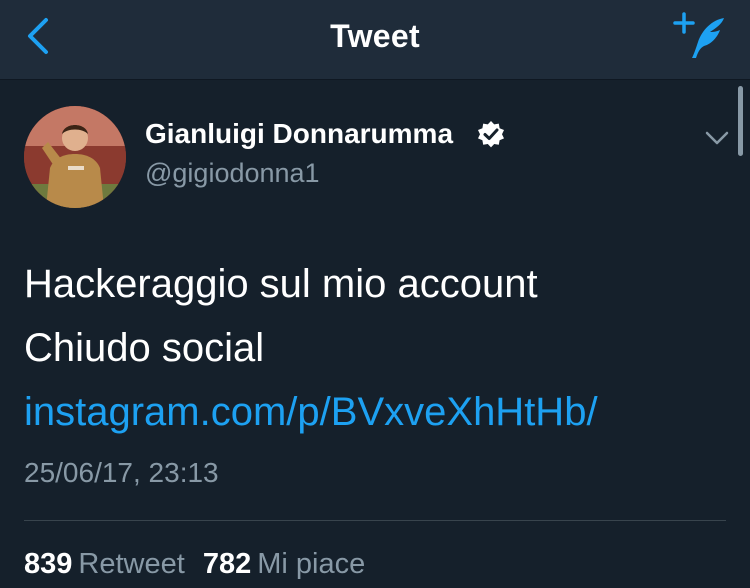 This screenshot has width=750, height=588. I want to click on compose-tweet-button, so click(701, 36).